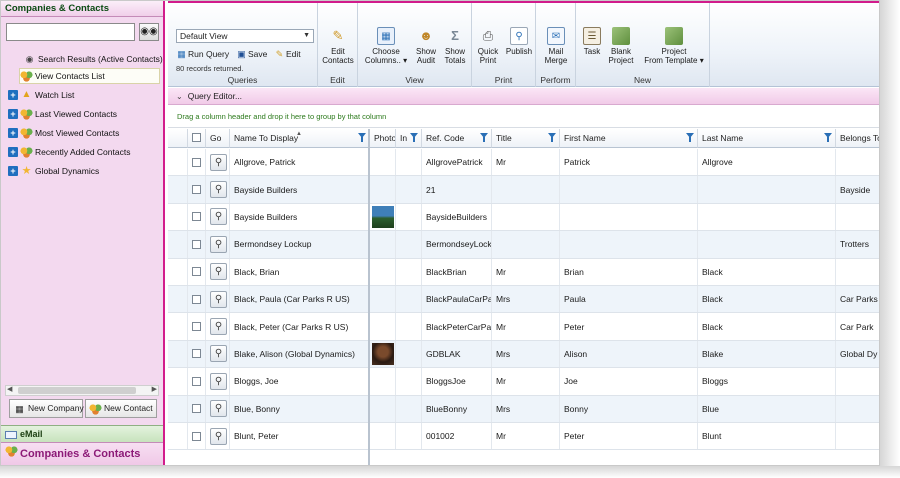 This screenshot has width=900, height=478. I want to click on publish-button: ⚲ Publish, so click(519, 41).